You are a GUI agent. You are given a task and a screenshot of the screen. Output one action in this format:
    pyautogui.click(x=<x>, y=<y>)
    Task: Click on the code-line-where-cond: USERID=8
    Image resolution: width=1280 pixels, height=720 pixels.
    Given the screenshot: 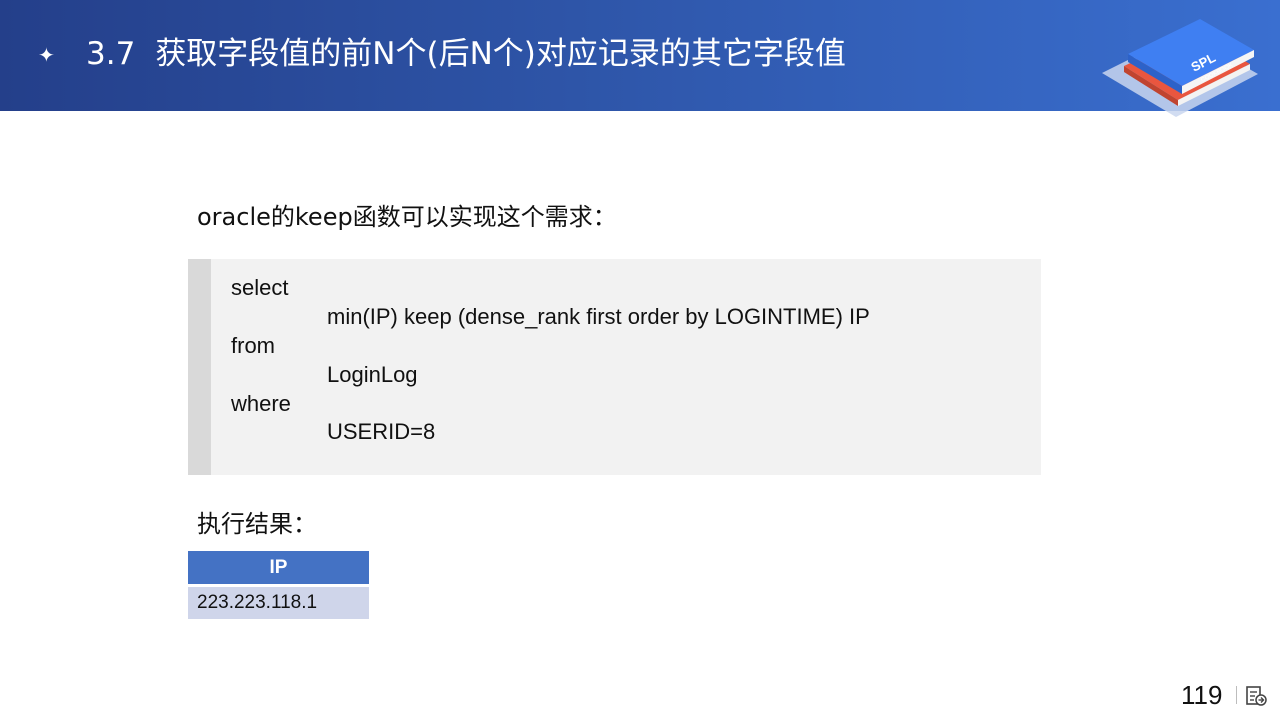 What is the action you would take?
    pyautogui.click(x=381, y=431)
    